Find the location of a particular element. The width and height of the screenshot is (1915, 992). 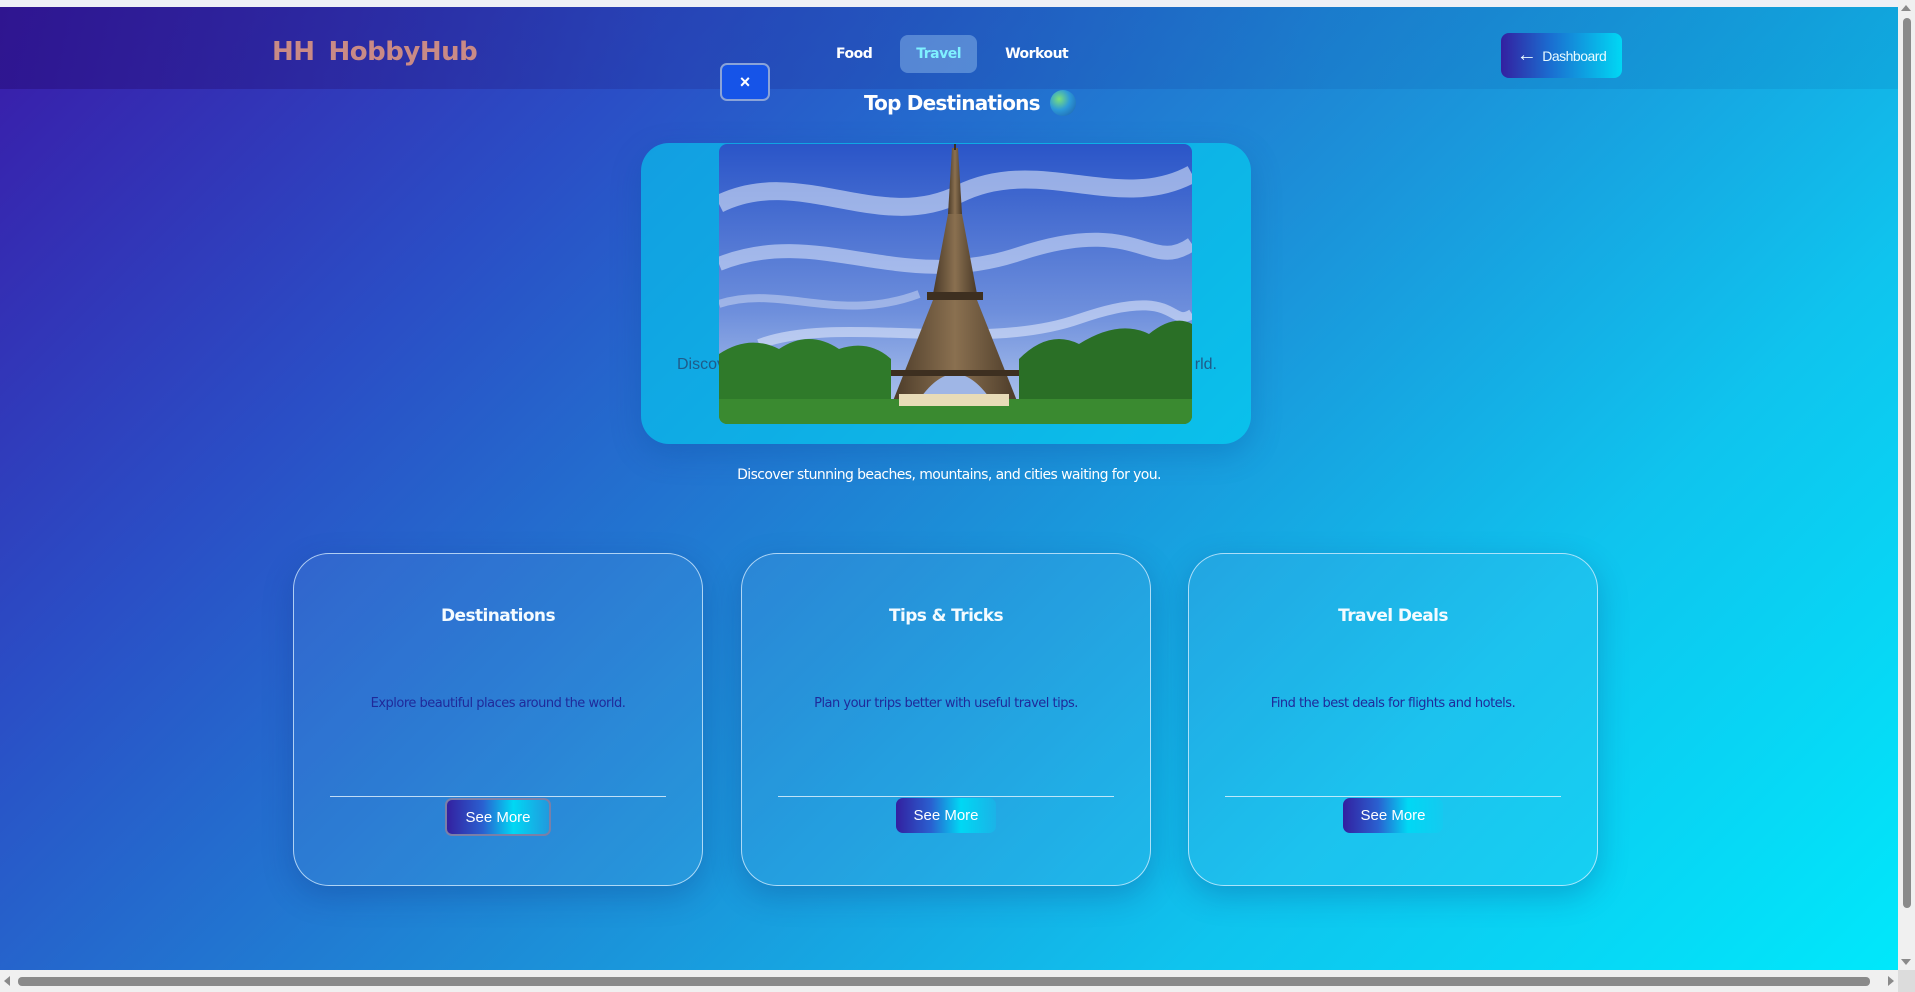

nav-item-travel: Travel is located at coordinates (939, 54).